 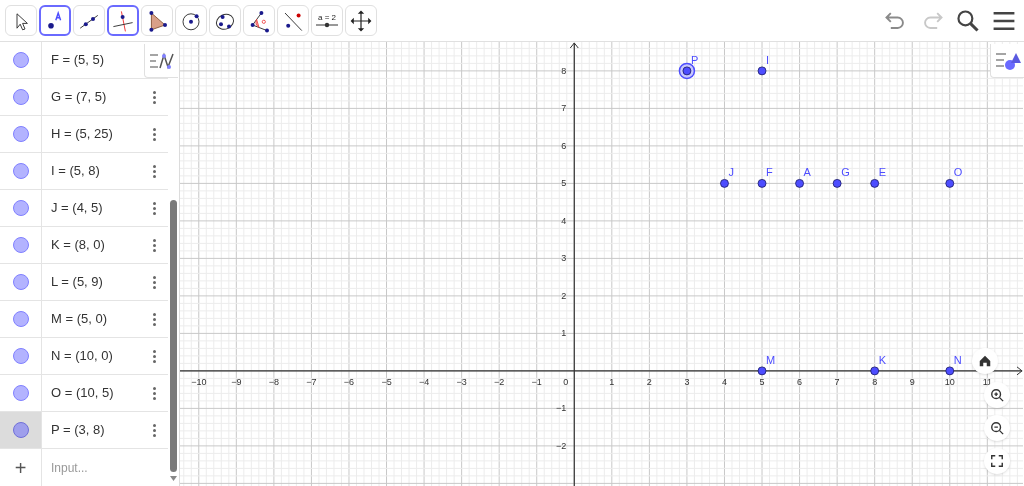 I want to click on algebra-style-button, so click(x=161, y=61).